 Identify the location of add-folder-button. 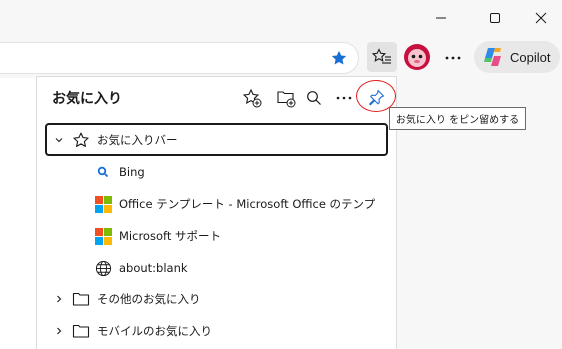
(286, 98).